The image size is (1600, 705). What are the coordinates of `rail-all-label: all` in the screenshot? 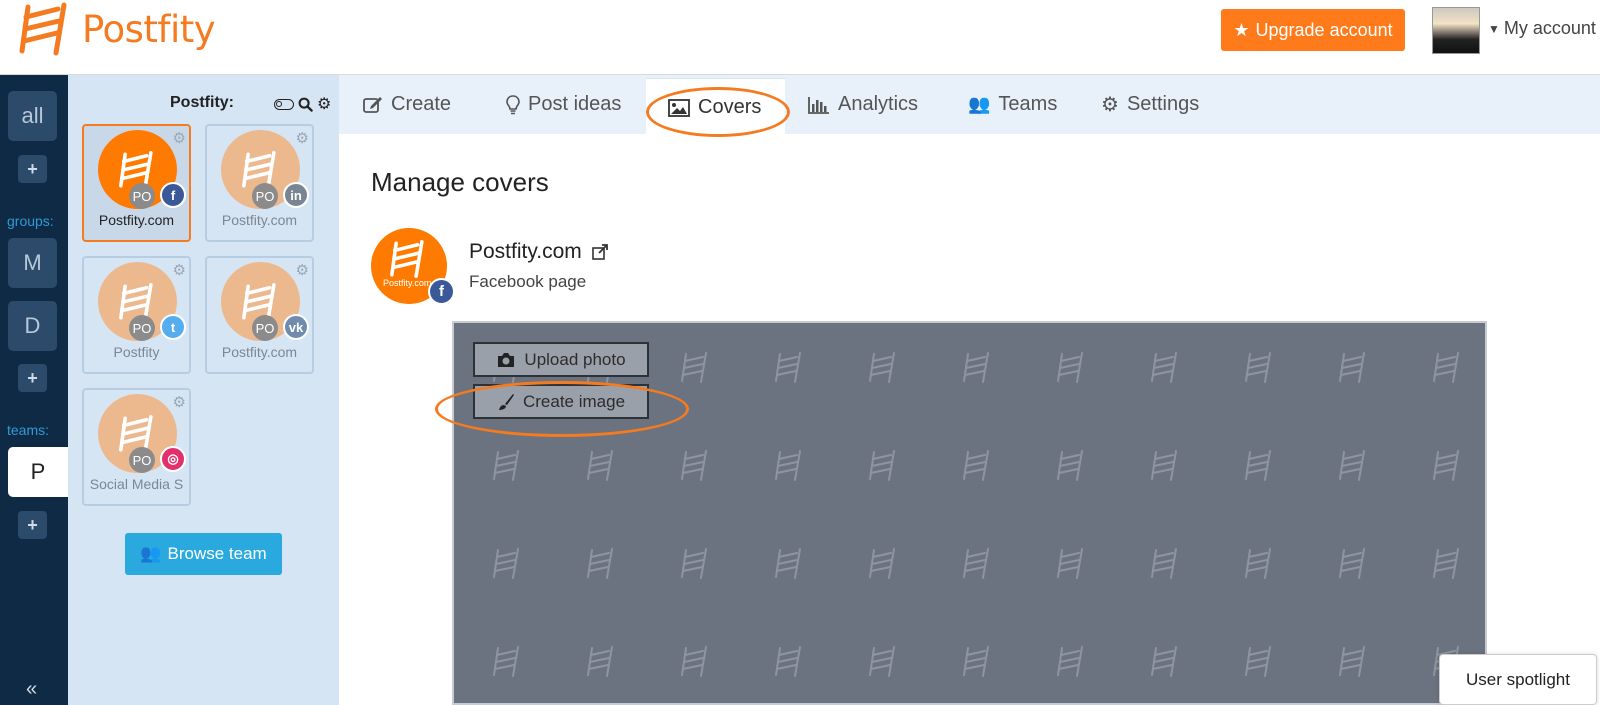 It's located at (32, 115).